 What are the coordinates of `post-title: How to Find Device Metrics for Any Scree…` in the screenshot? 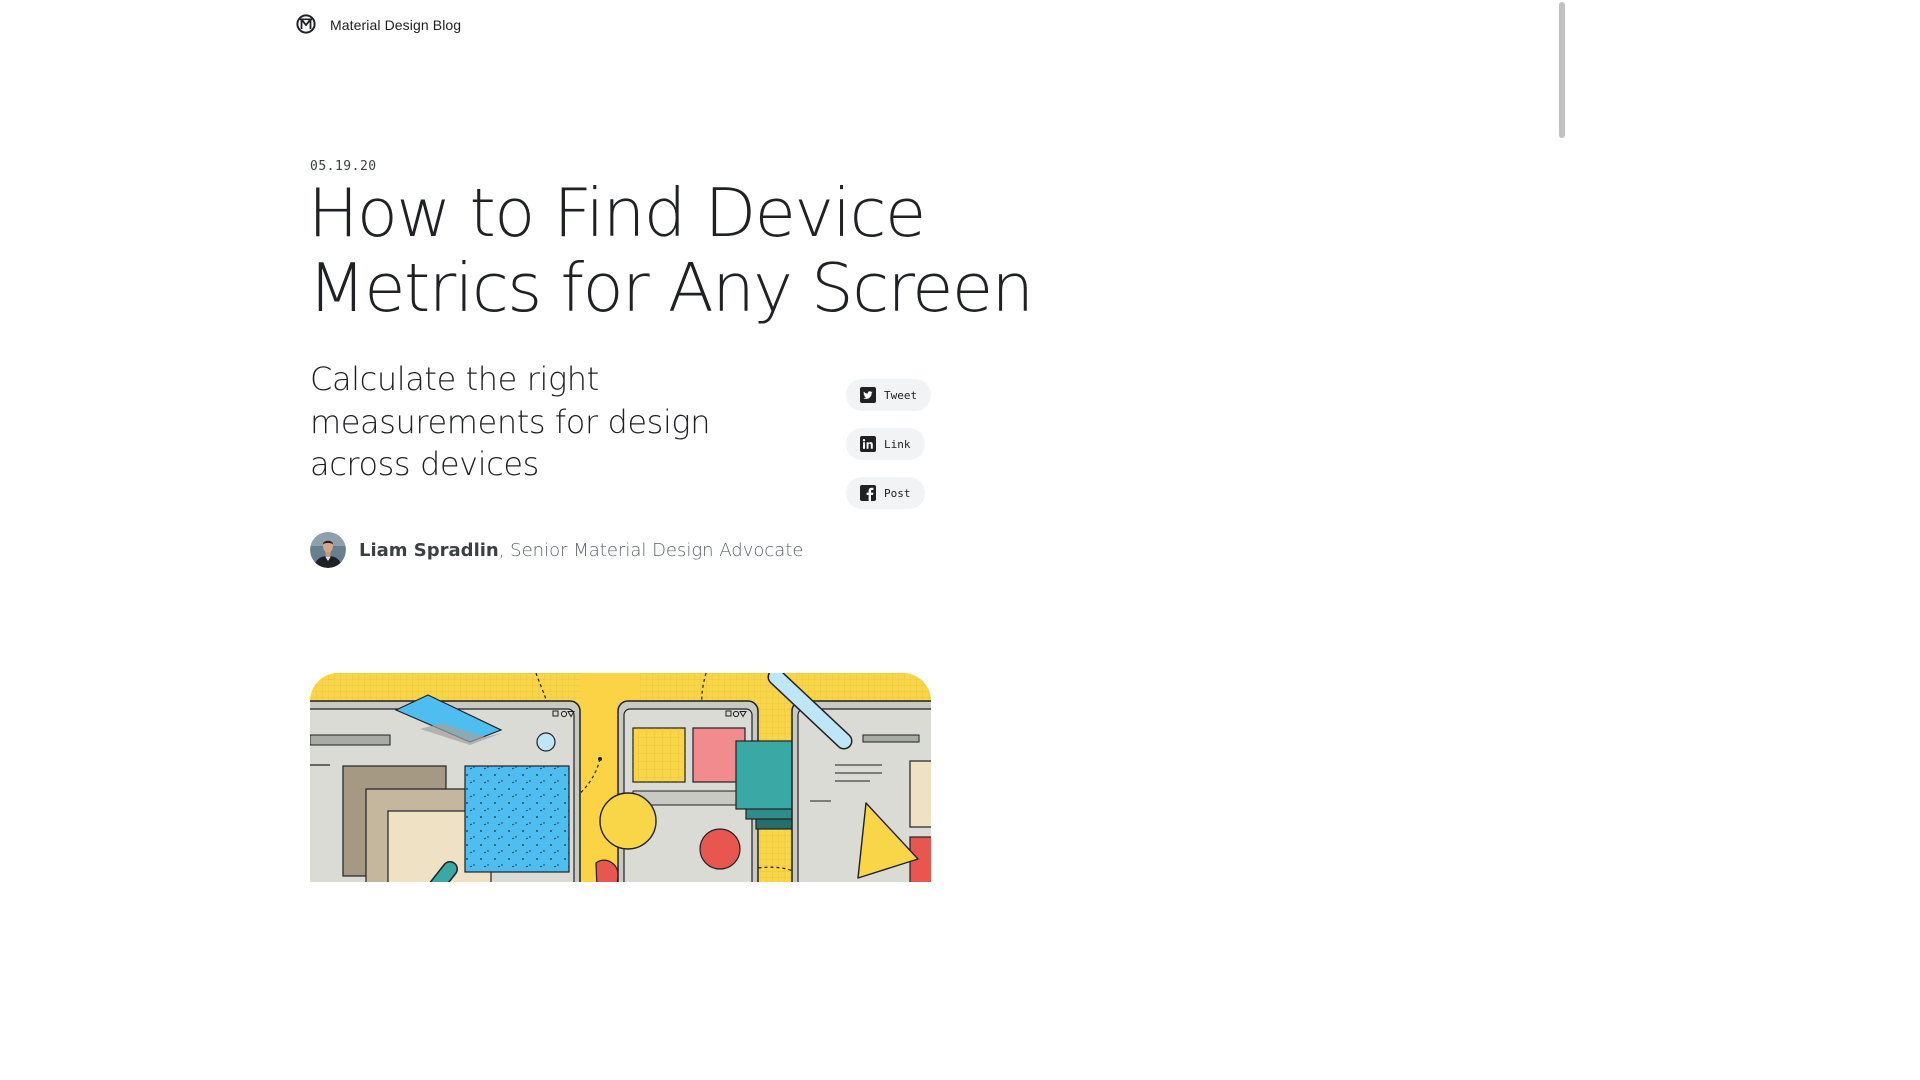 It's located at (708, 251).